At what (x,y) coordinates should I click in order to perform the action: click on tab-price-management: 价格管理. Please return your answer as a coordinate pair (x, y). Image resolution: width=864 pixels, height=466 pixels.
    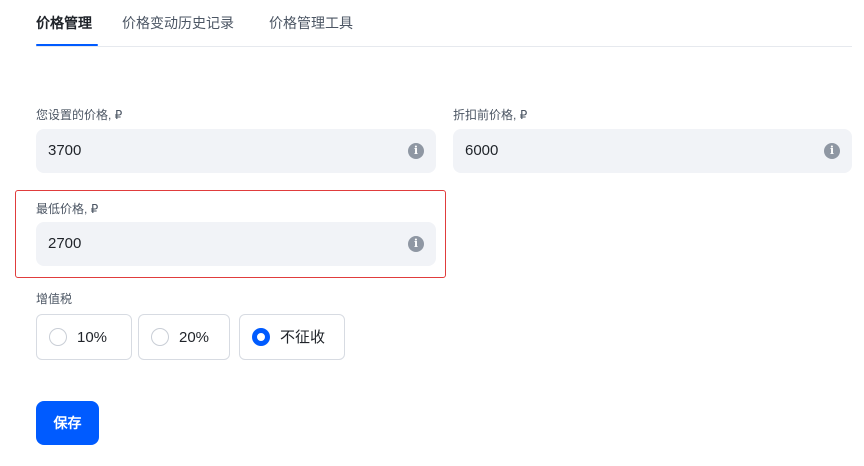
    Looking at the image, I should click on (64, 23).